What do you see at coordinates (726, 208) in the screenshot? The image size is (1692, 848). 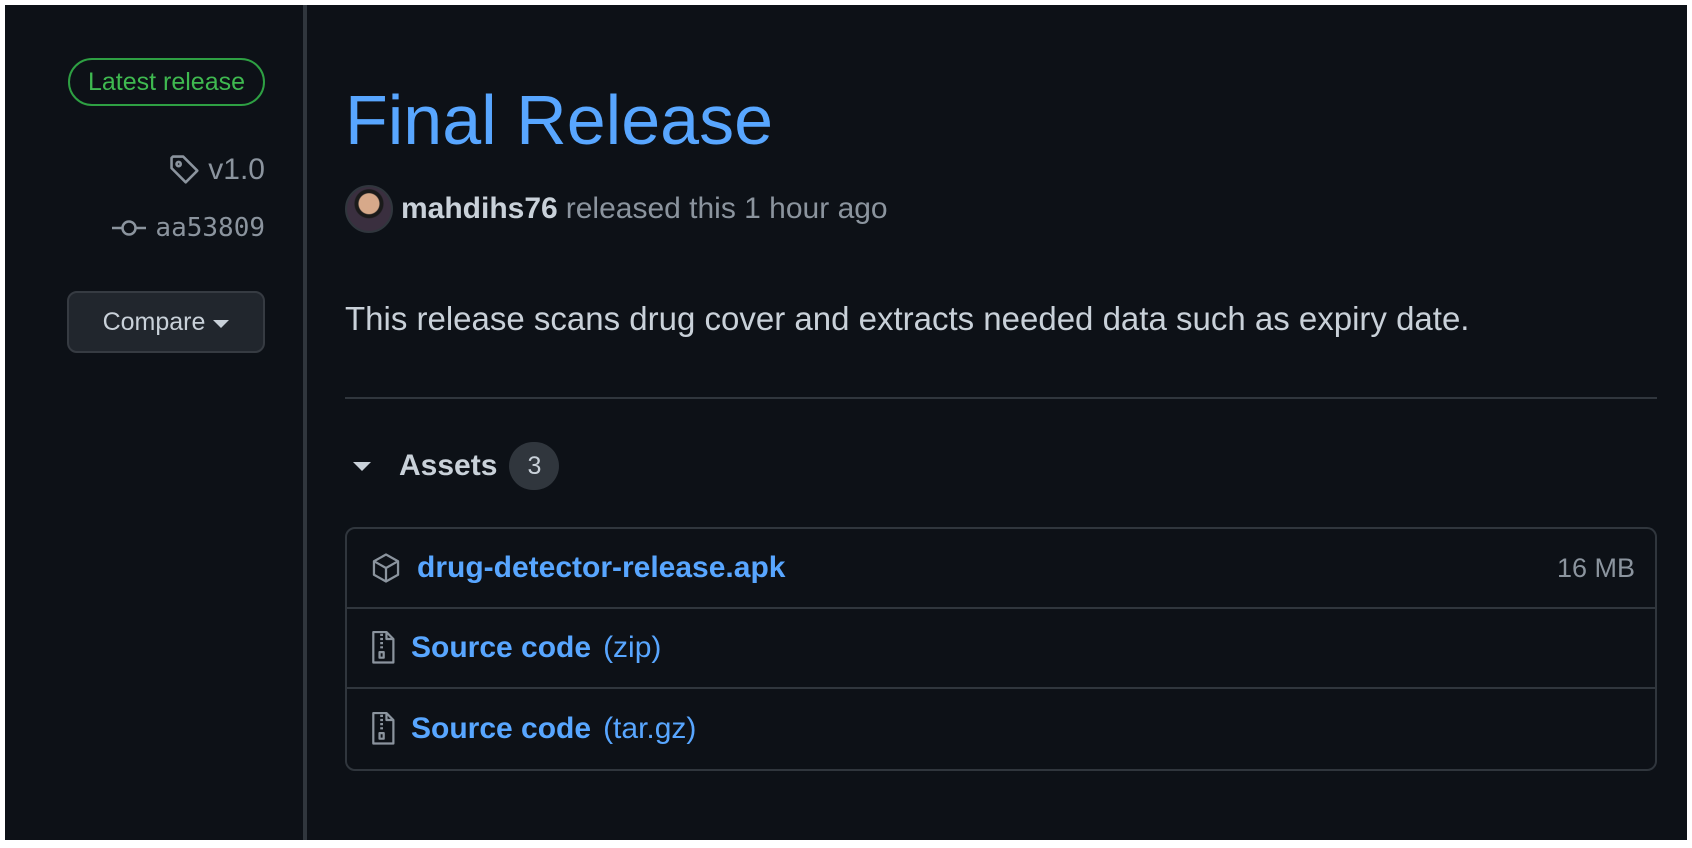 I see `released-time-text: released this 1 hour ago` at bounding box center [726, 208].